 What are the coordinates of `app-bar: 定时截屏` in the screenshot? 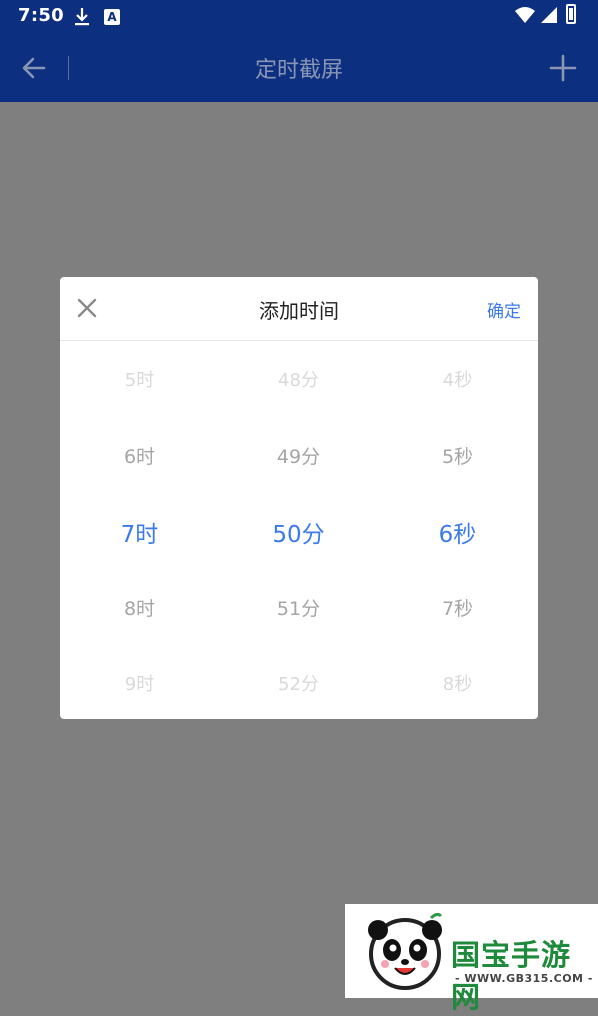 It's located at (299, 68).